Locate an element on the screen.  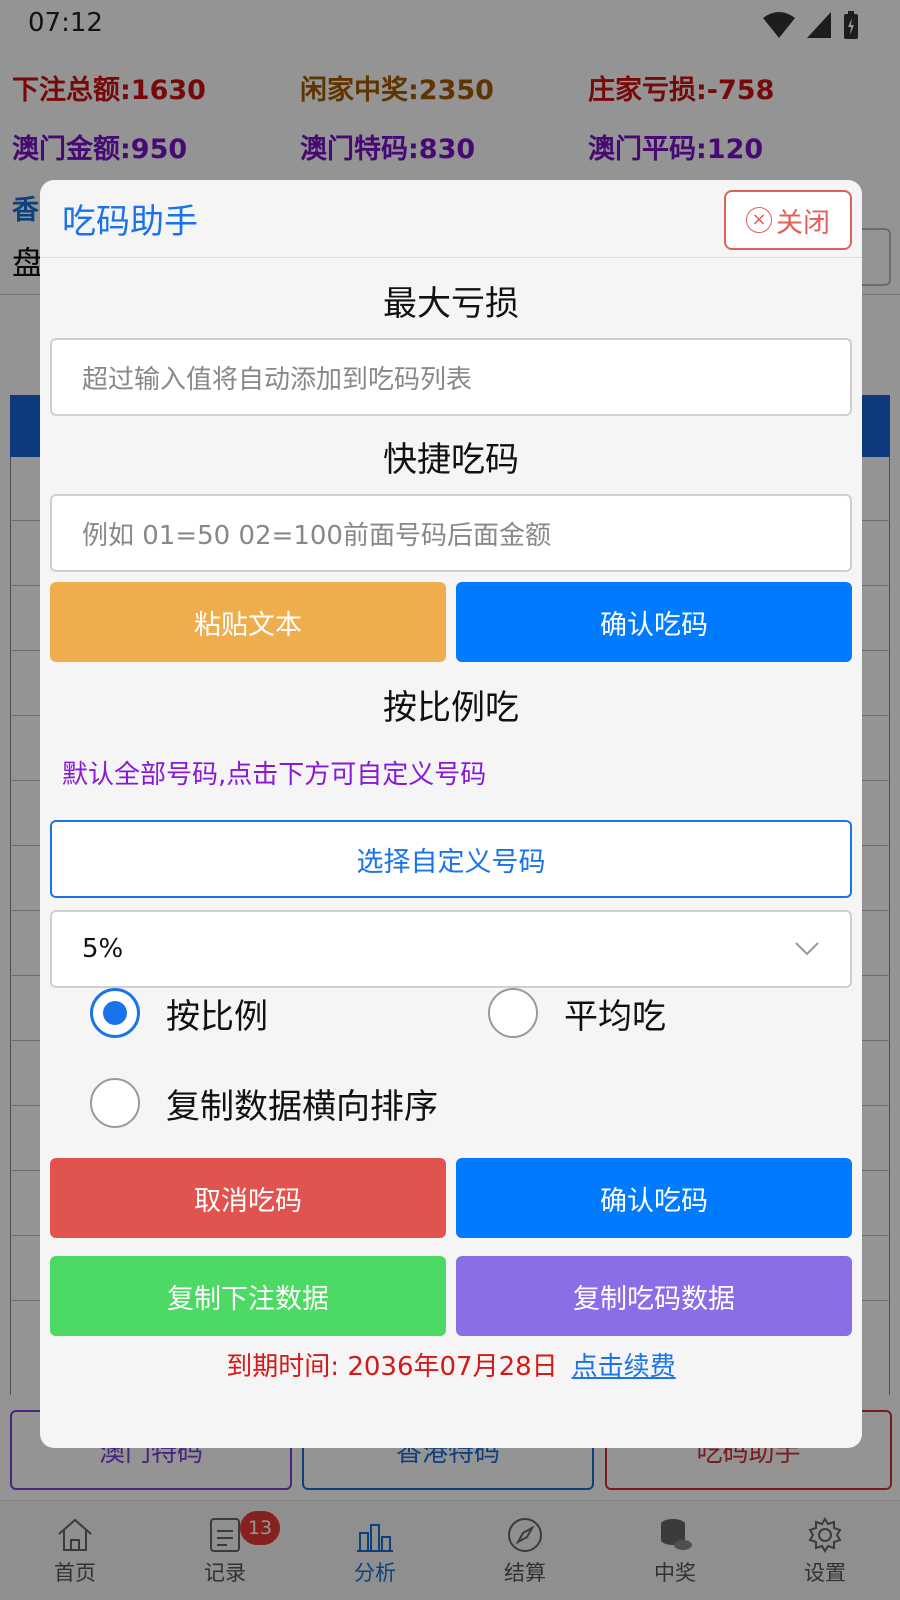
chevron-down-icon is located at coordinates (807, 949).